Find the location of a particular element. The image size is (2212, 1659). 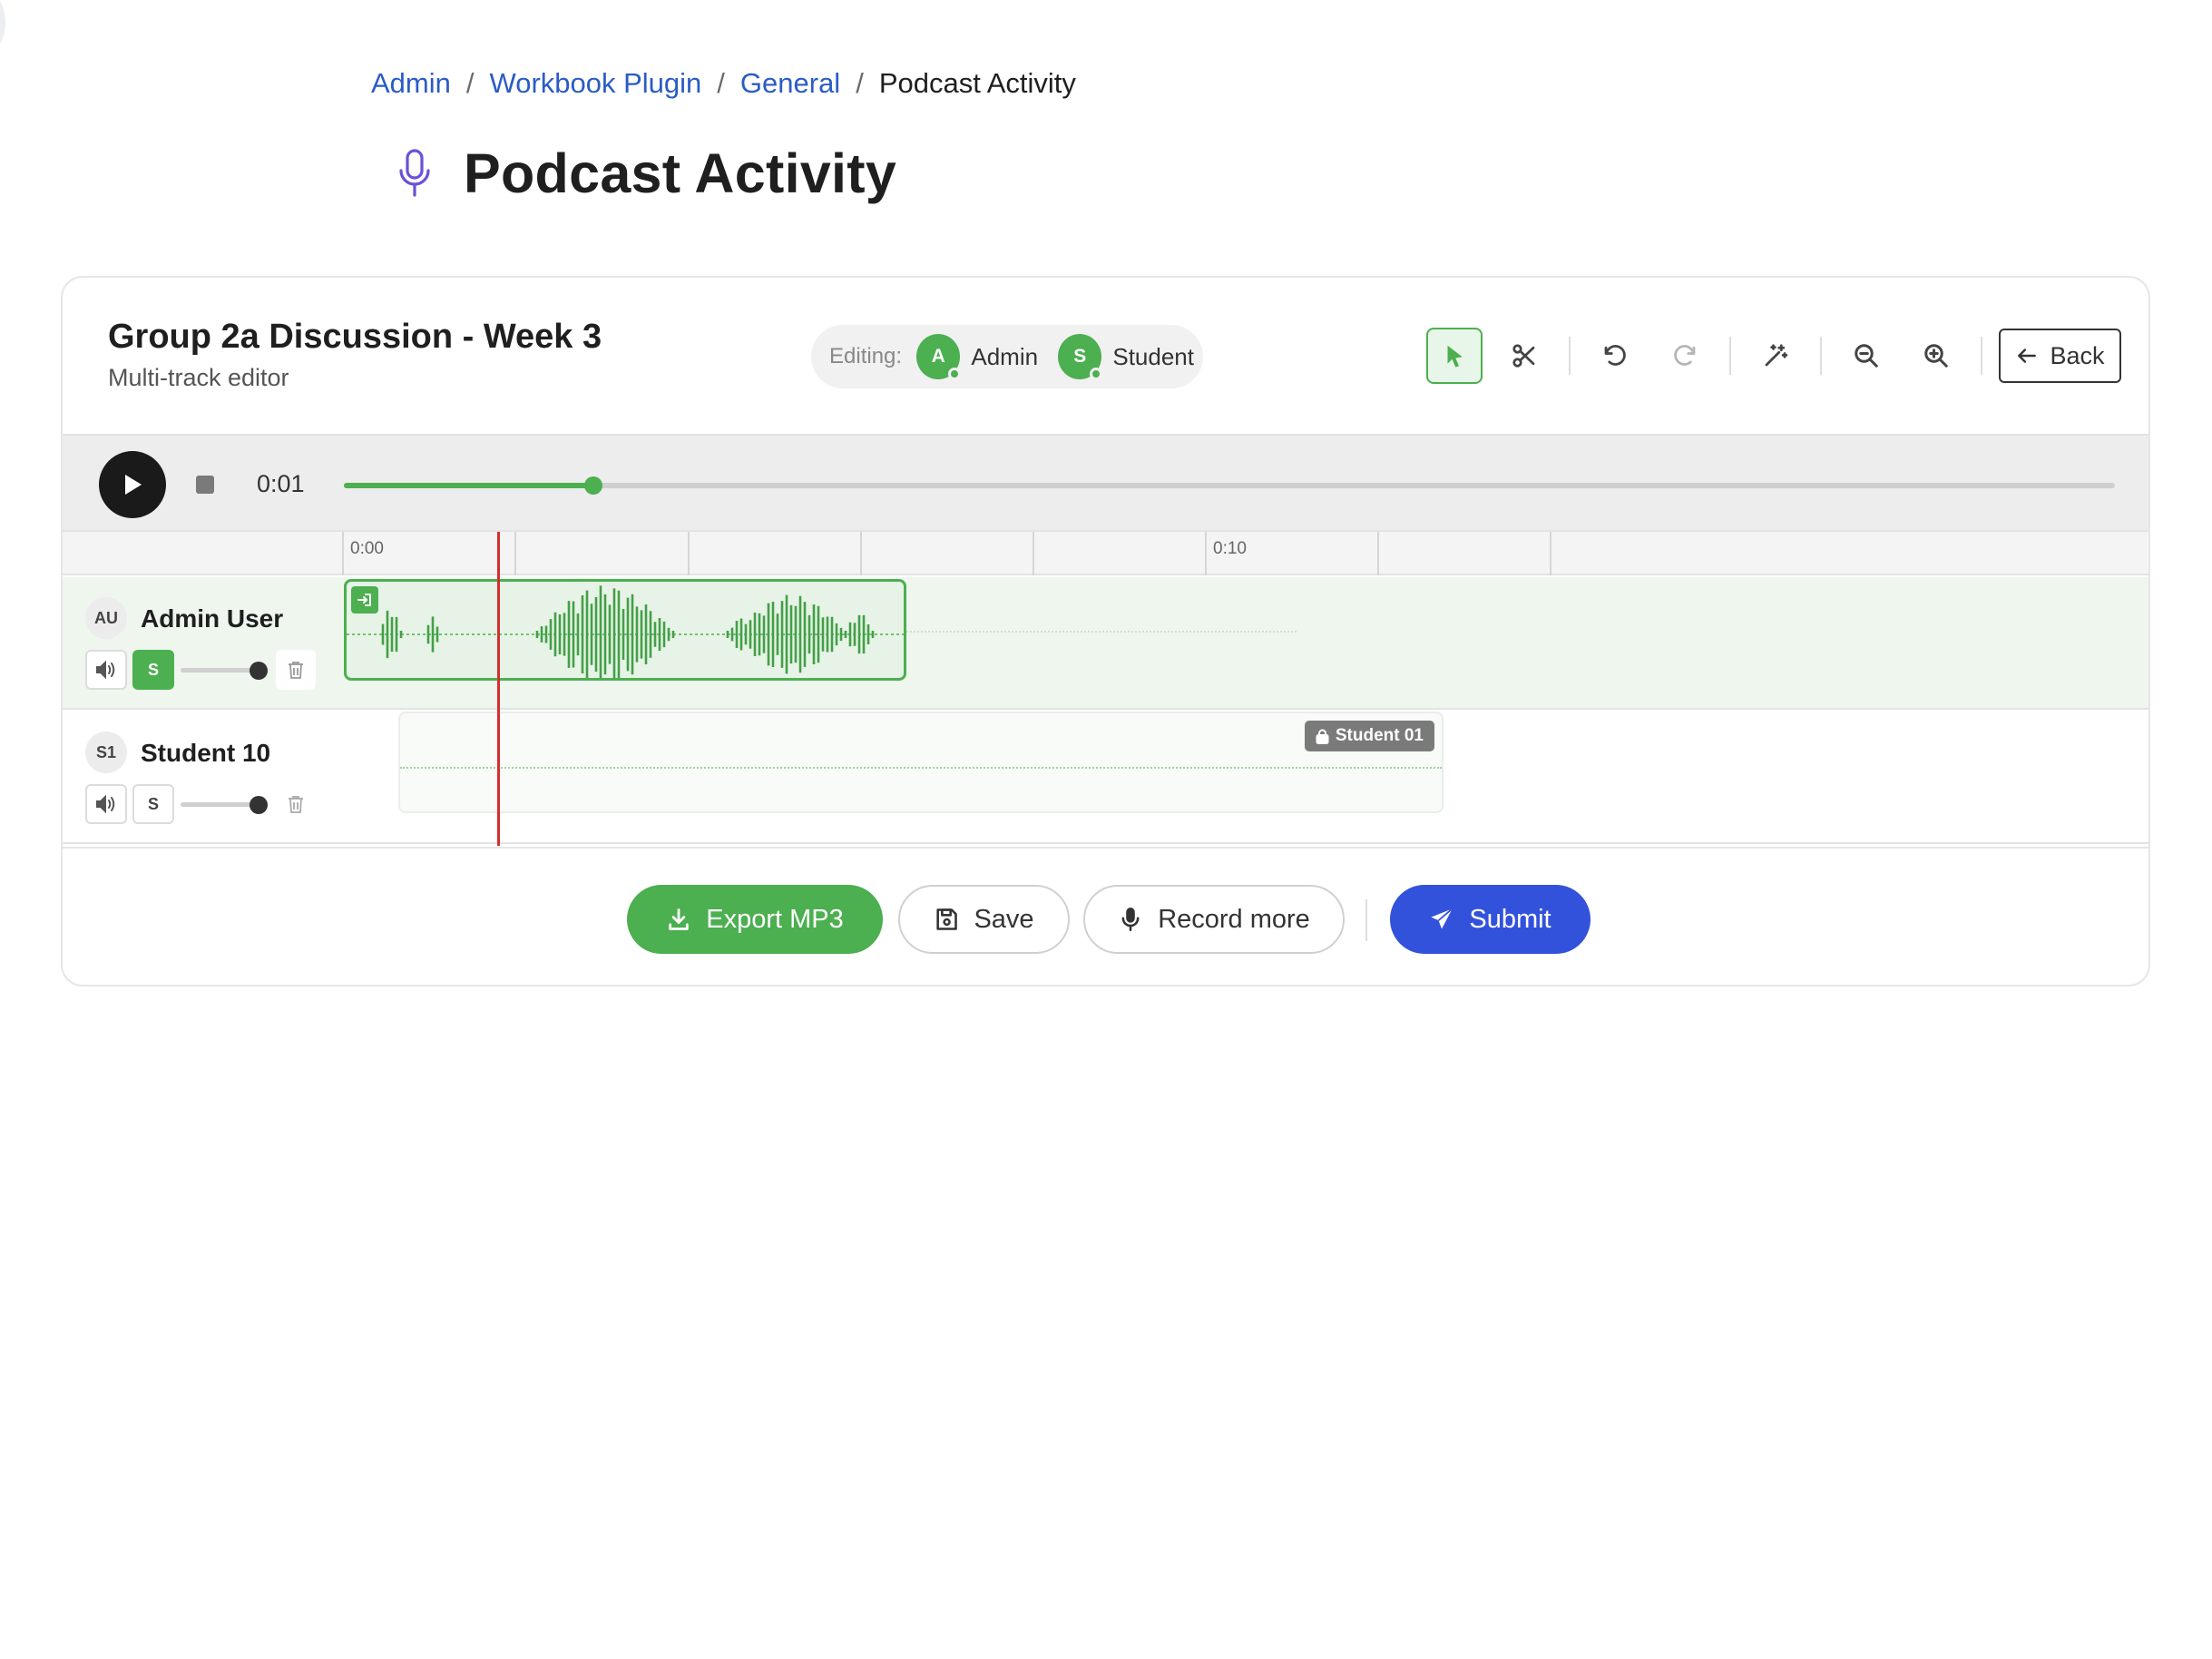

redo-button is located at coordinates (1685, 356).